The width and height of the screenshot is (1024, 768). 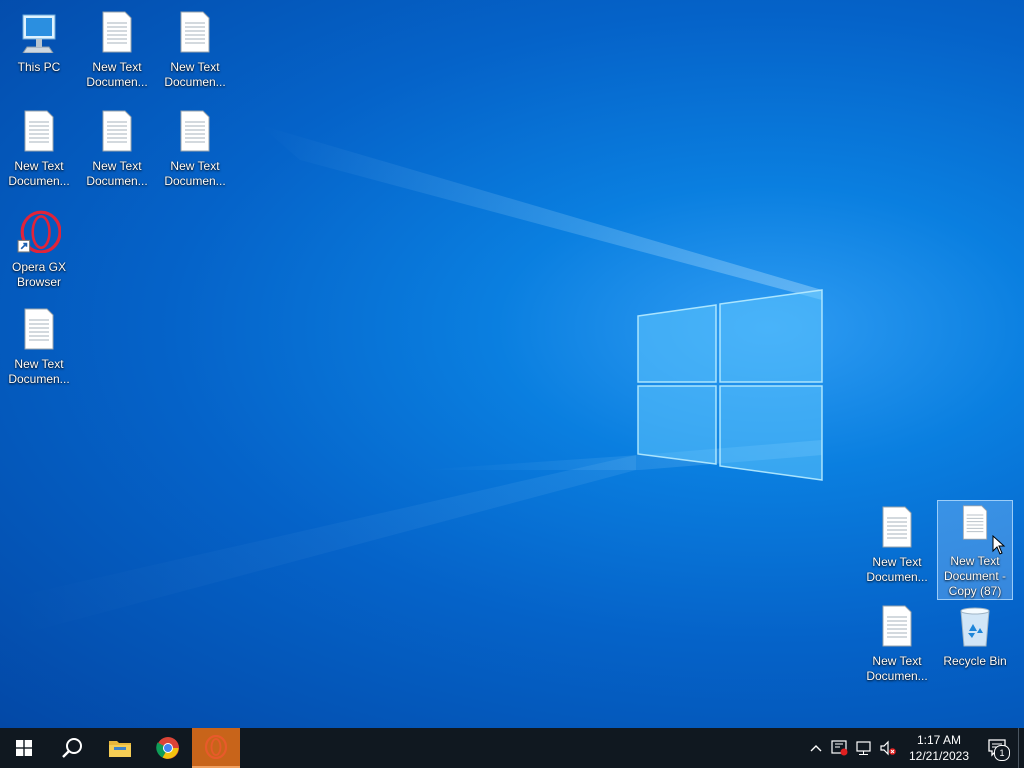 I want to click on icon-label: Opera GX Browser, so click(x=39, y=274).